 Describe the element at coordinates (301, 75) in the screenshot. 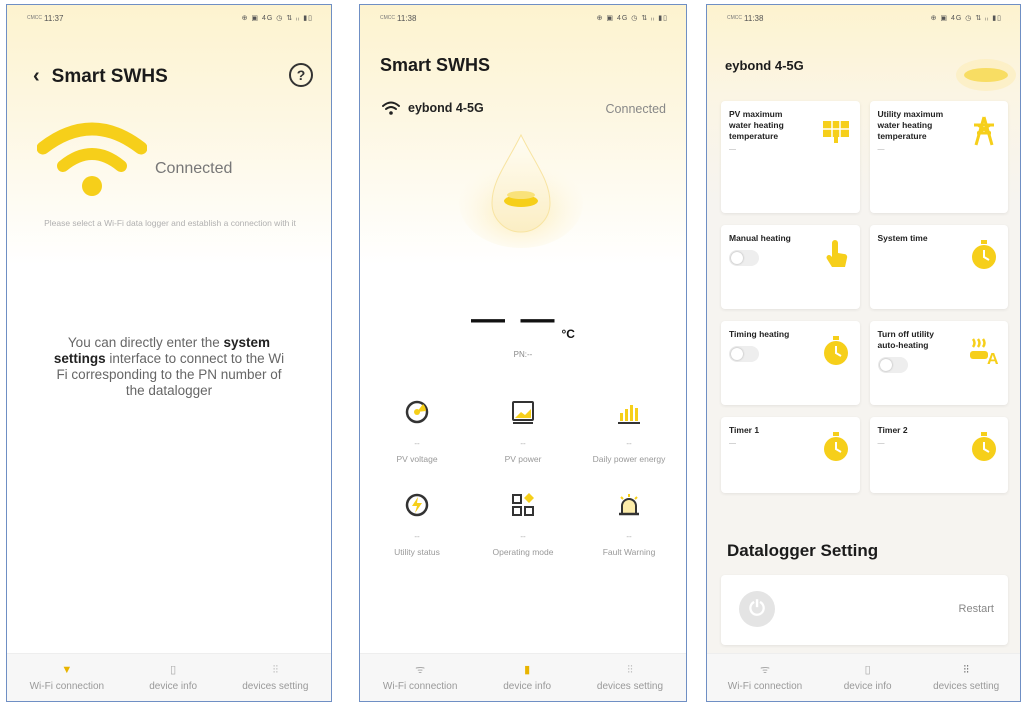

I see `help-icon: ?` at that location.